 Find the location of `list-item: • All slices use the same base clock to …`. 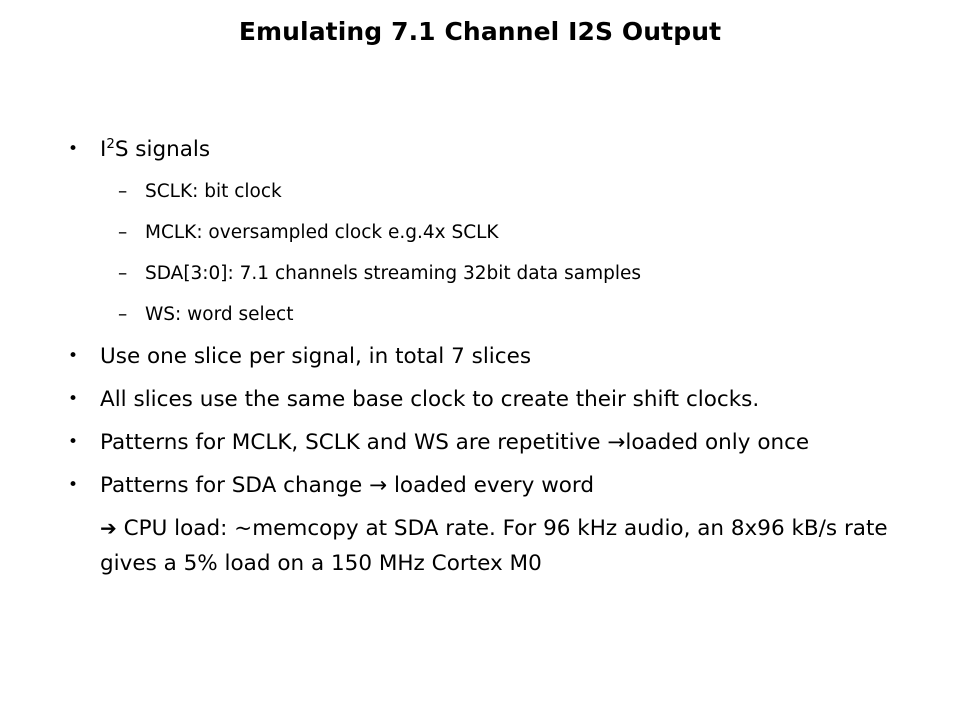

list-item: • All slices use the same base clock to … is located at coordinates (480, 399).